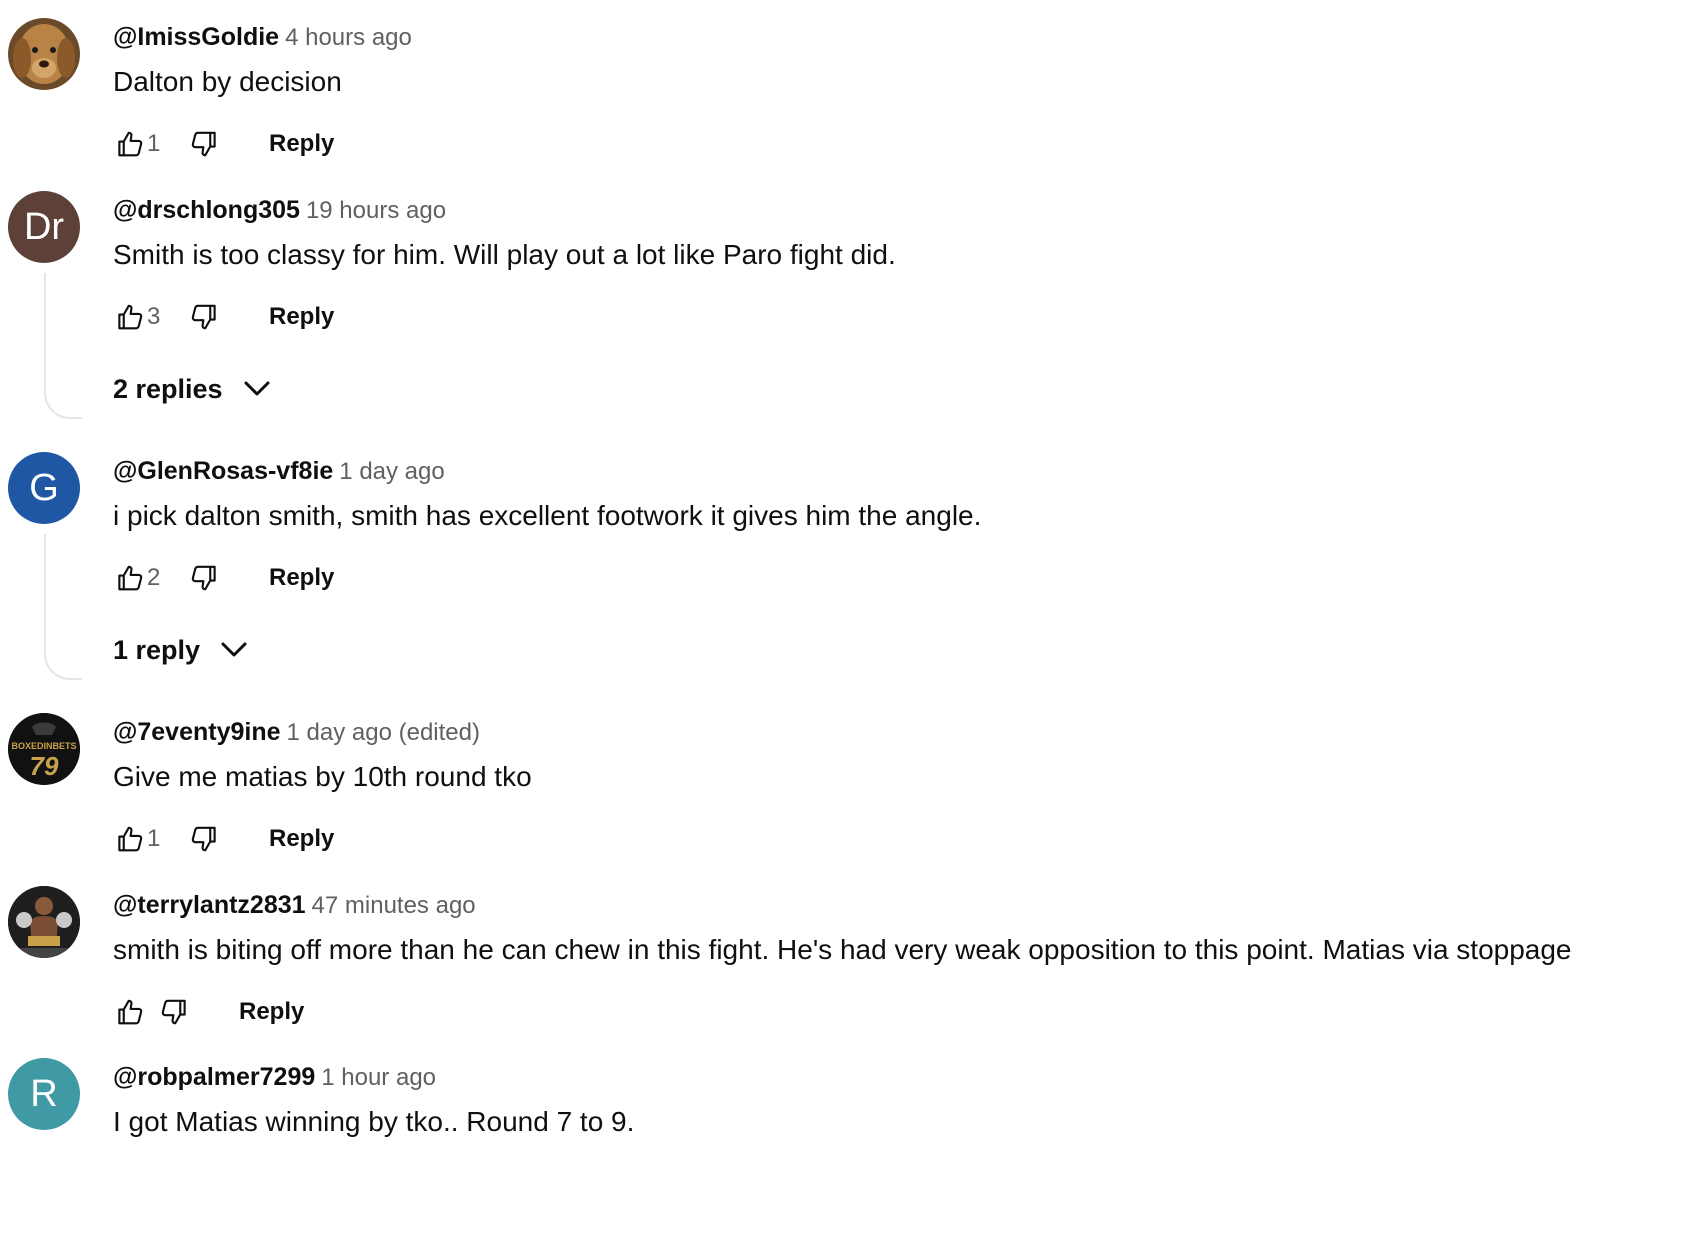 Image resolution: width=1708 pixels, height=1260 pixels. Describe the element at coordinates (154, 577) in the screenshot. I see `like-count: 2` at that location.